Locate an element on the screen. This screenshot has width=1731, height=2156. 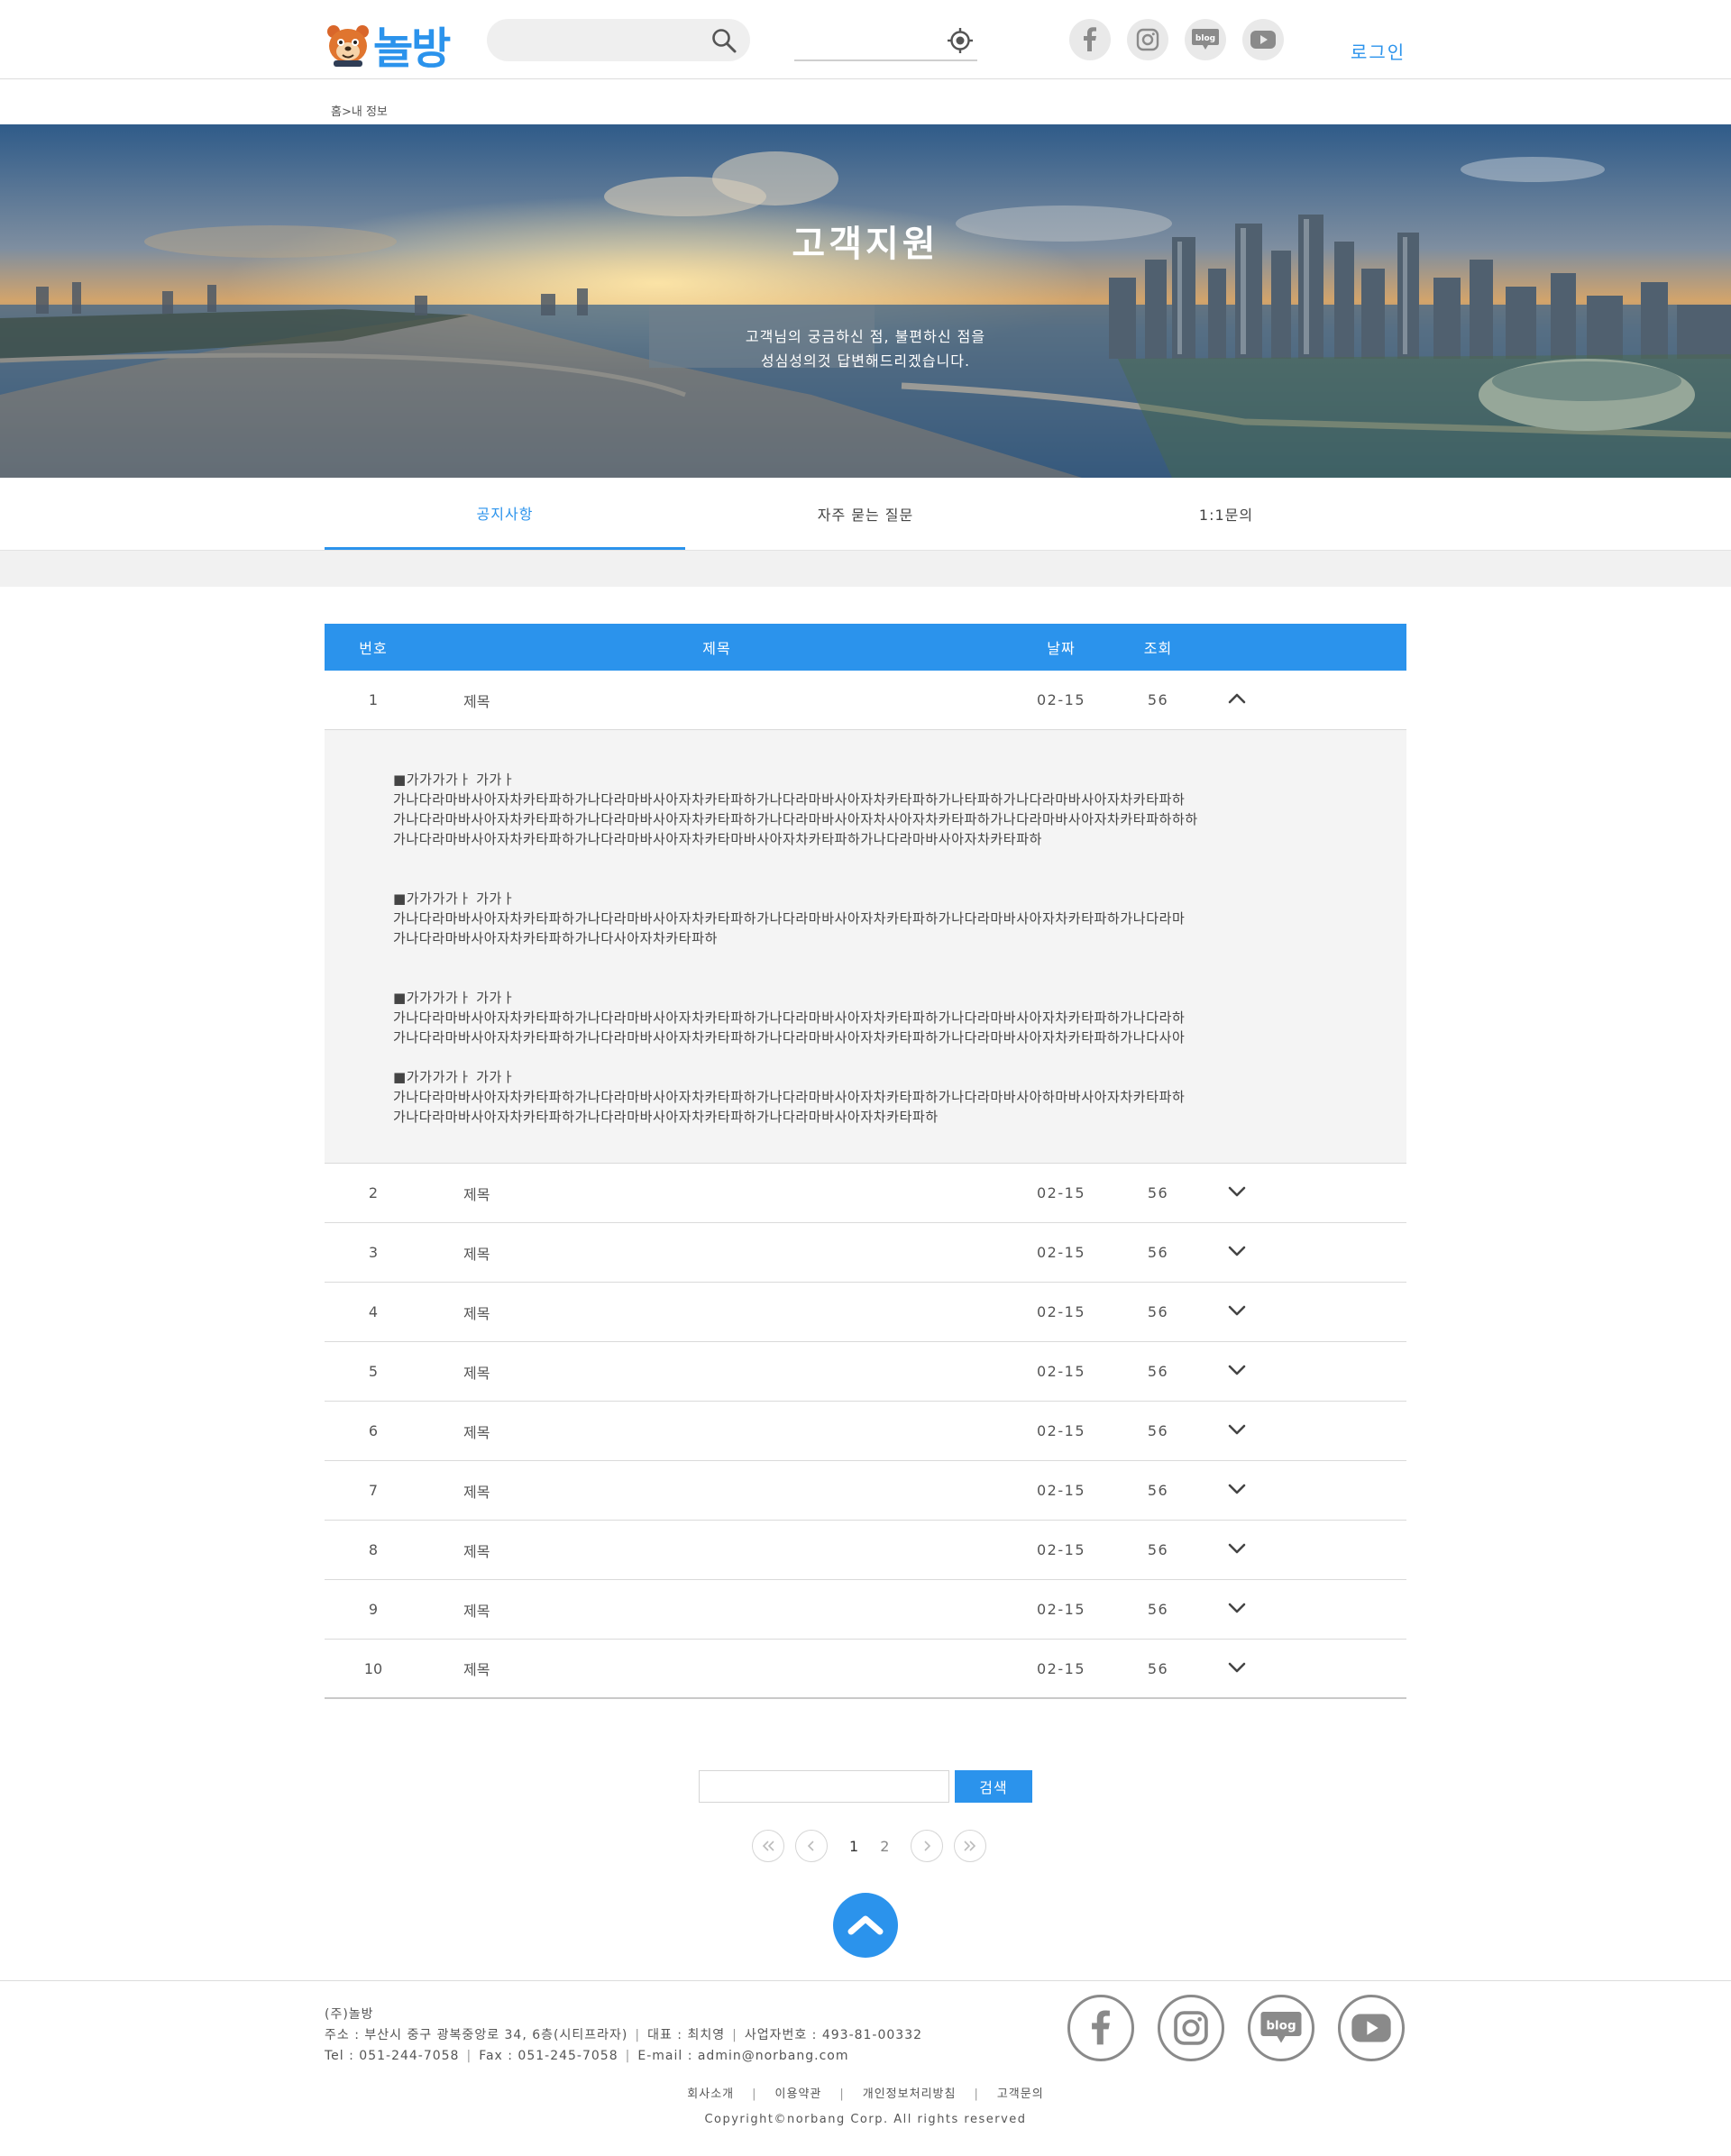
table-row: 8 제목 02-15 56 is located at coordinates (865, 1550).